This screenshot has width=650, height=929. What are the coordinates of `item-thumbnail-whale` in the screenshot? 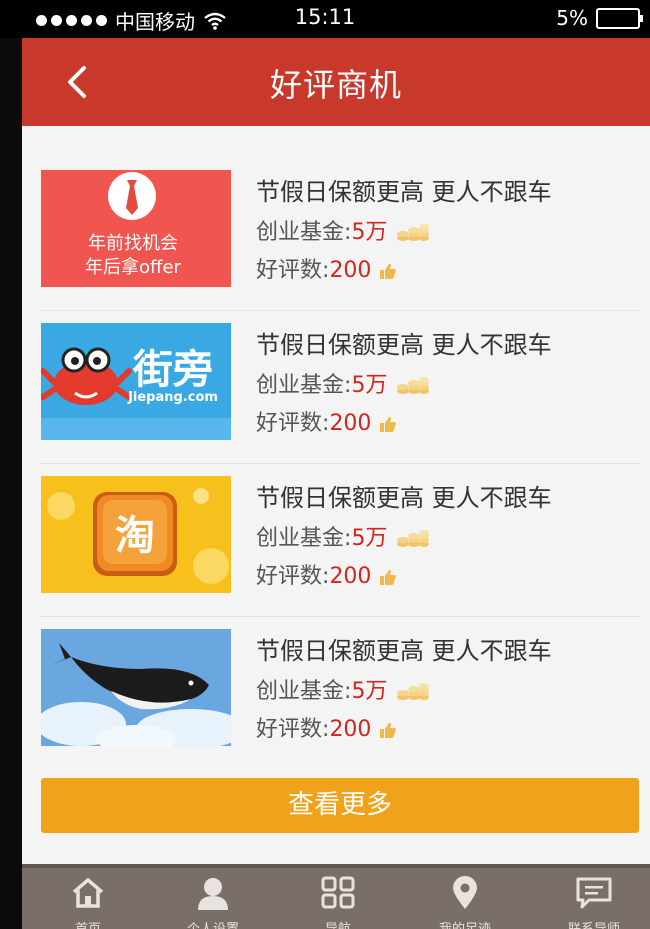 It's located at (136, 687).